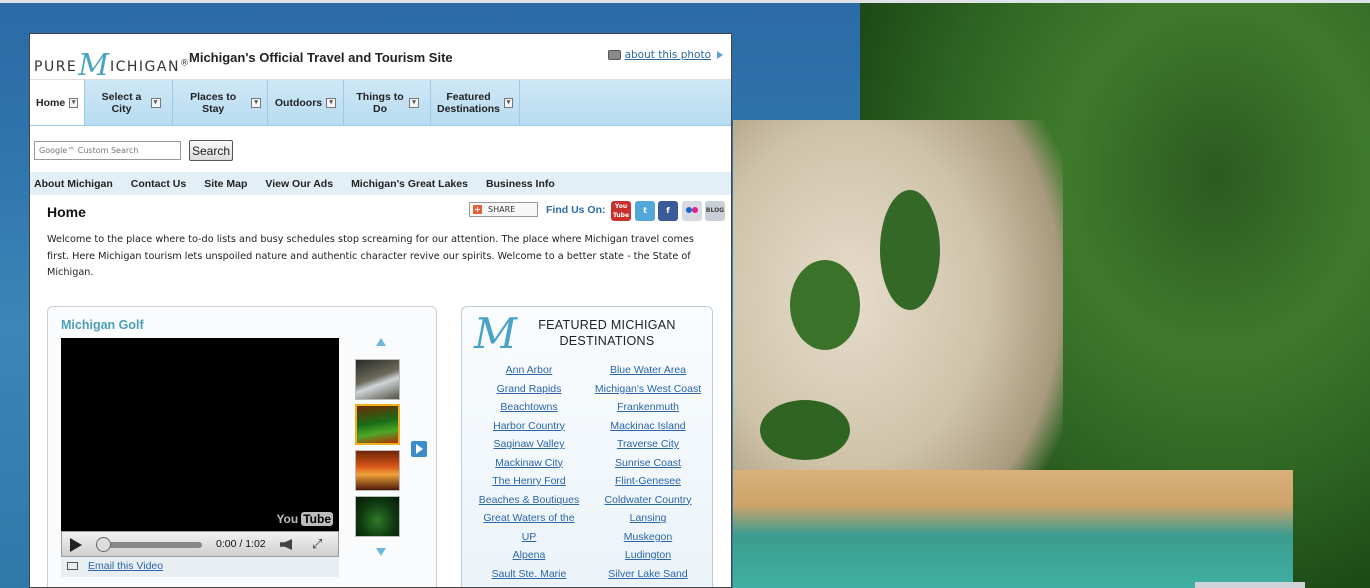 This screenshot has height=588, width=1370. Describe the element at coordinates (529, 574) in the screenshot. I see `destination-link: Sault Ste. Marie` at that location.